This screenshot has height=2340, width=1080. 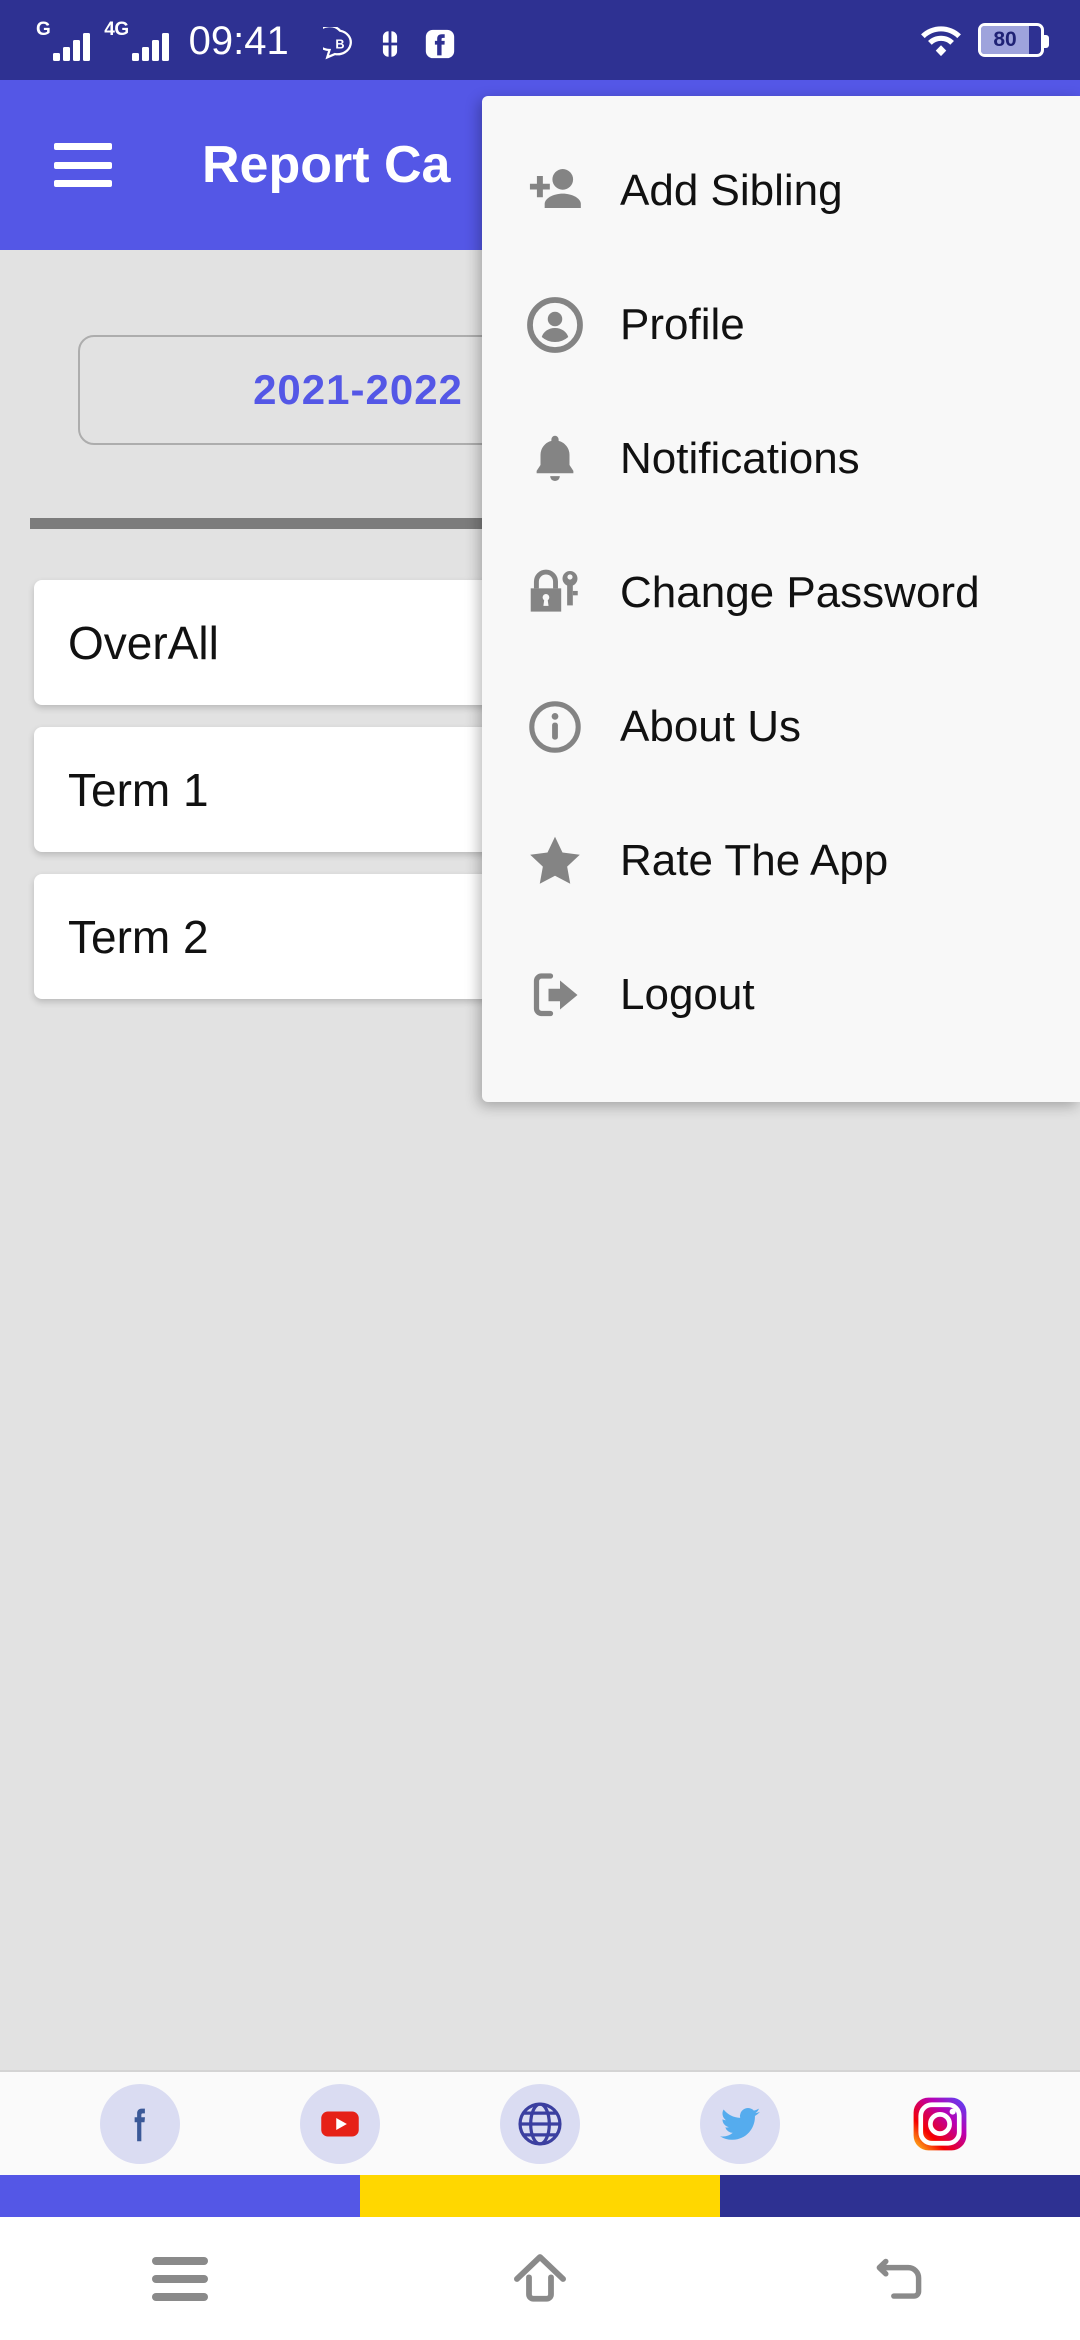 I want to click on status-bar-app-icons: B, so click(x=389, y=43).